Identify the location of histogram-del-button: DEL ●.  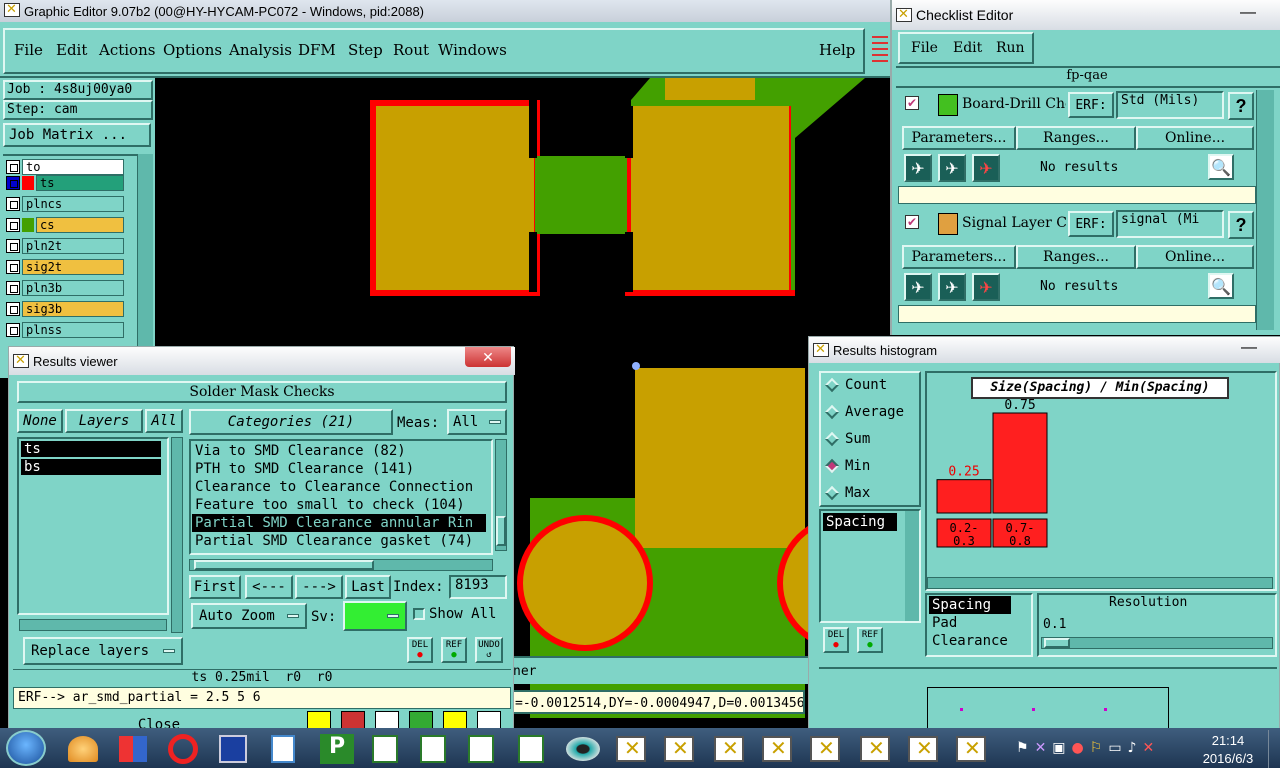
(836, 640).